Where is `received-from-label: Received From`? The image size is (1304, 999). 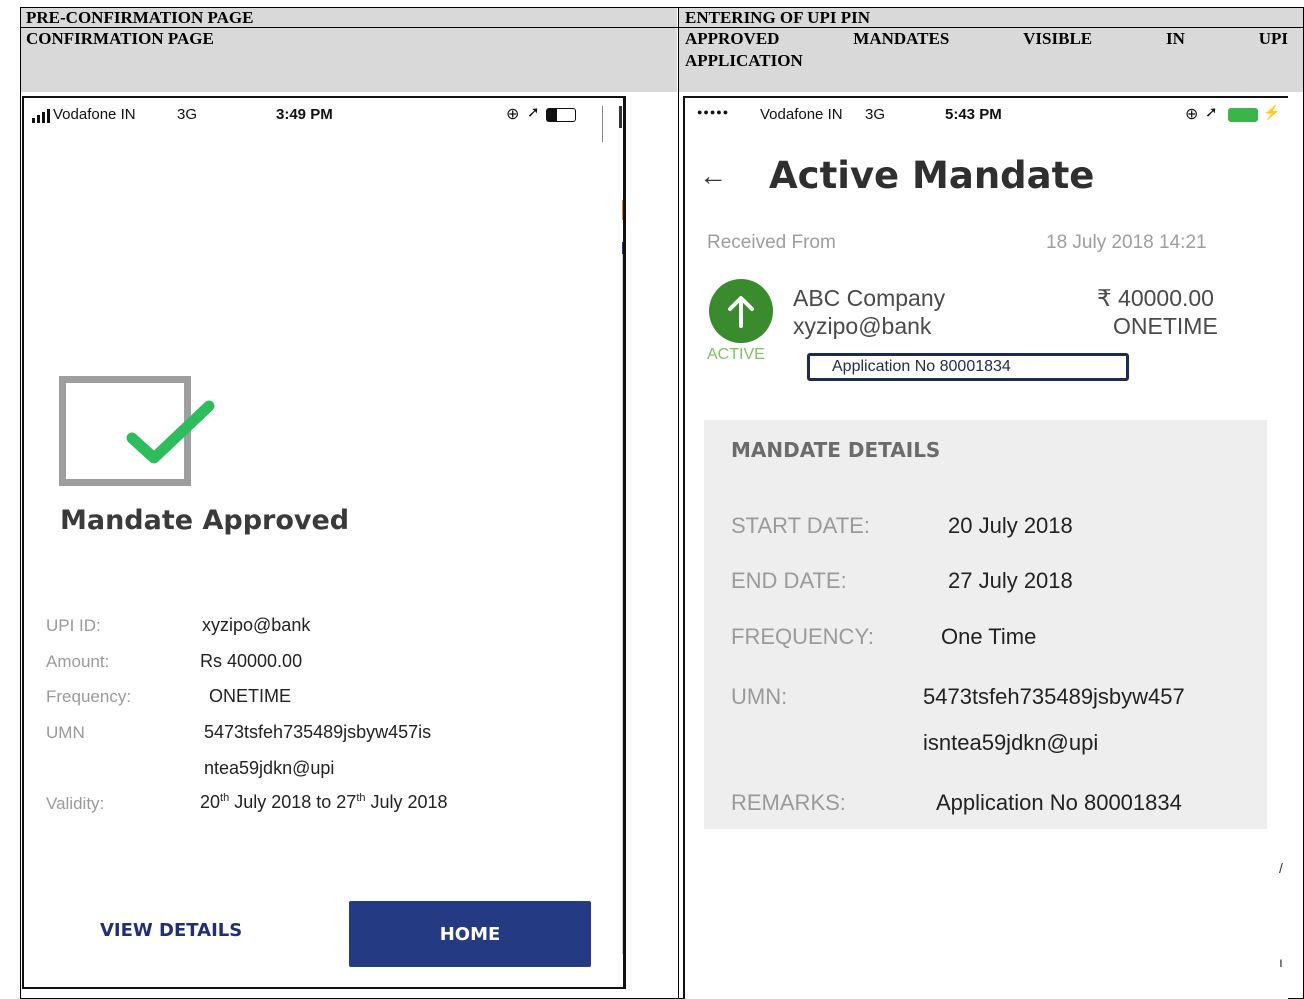 received-from-label: Received From is located at coordinates (771, 242).